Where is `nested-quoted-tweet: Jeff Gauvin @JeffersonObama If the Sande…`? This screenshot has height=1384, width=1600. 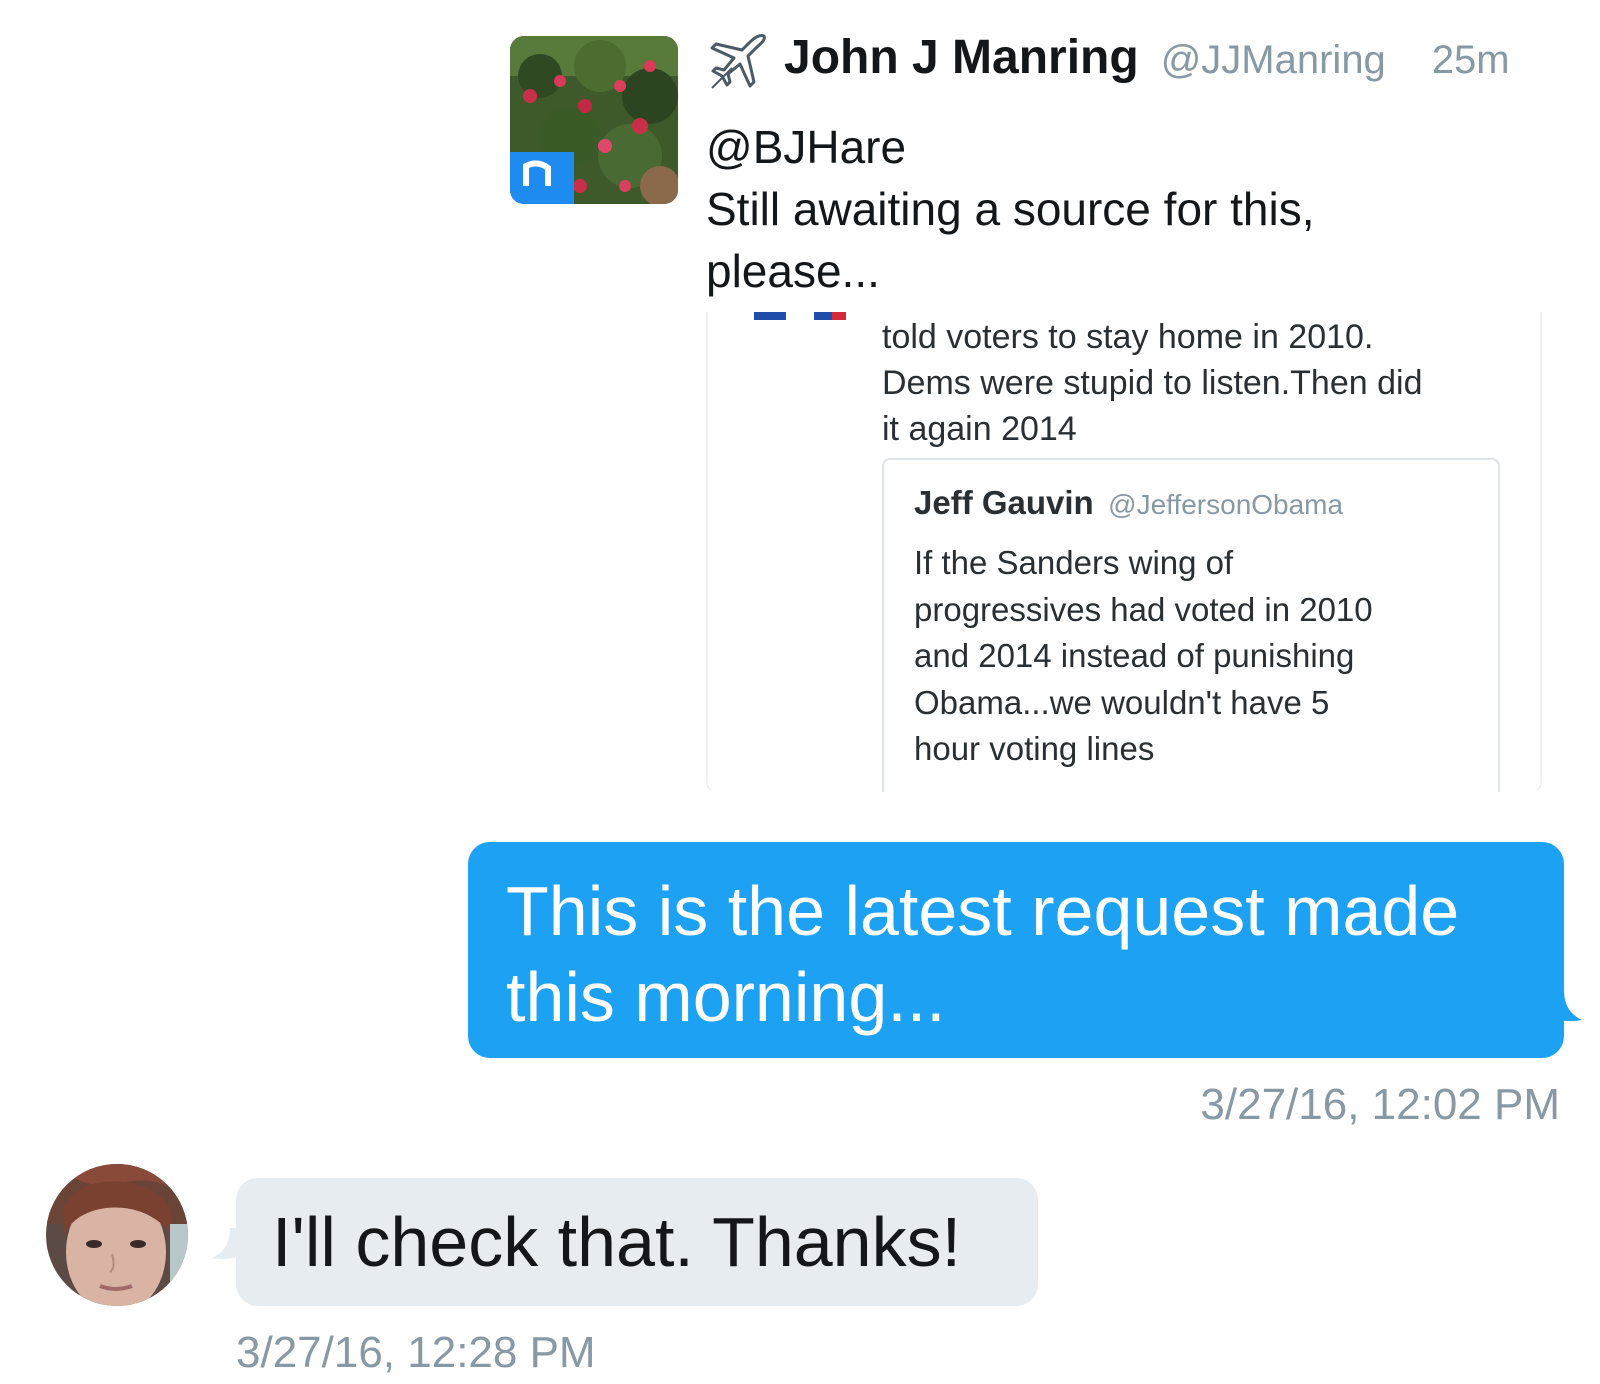
nested-quoted-tweet: Jeff Gauvin @JeffersonObama If the Sande… is located at coordinates (1191, 625).